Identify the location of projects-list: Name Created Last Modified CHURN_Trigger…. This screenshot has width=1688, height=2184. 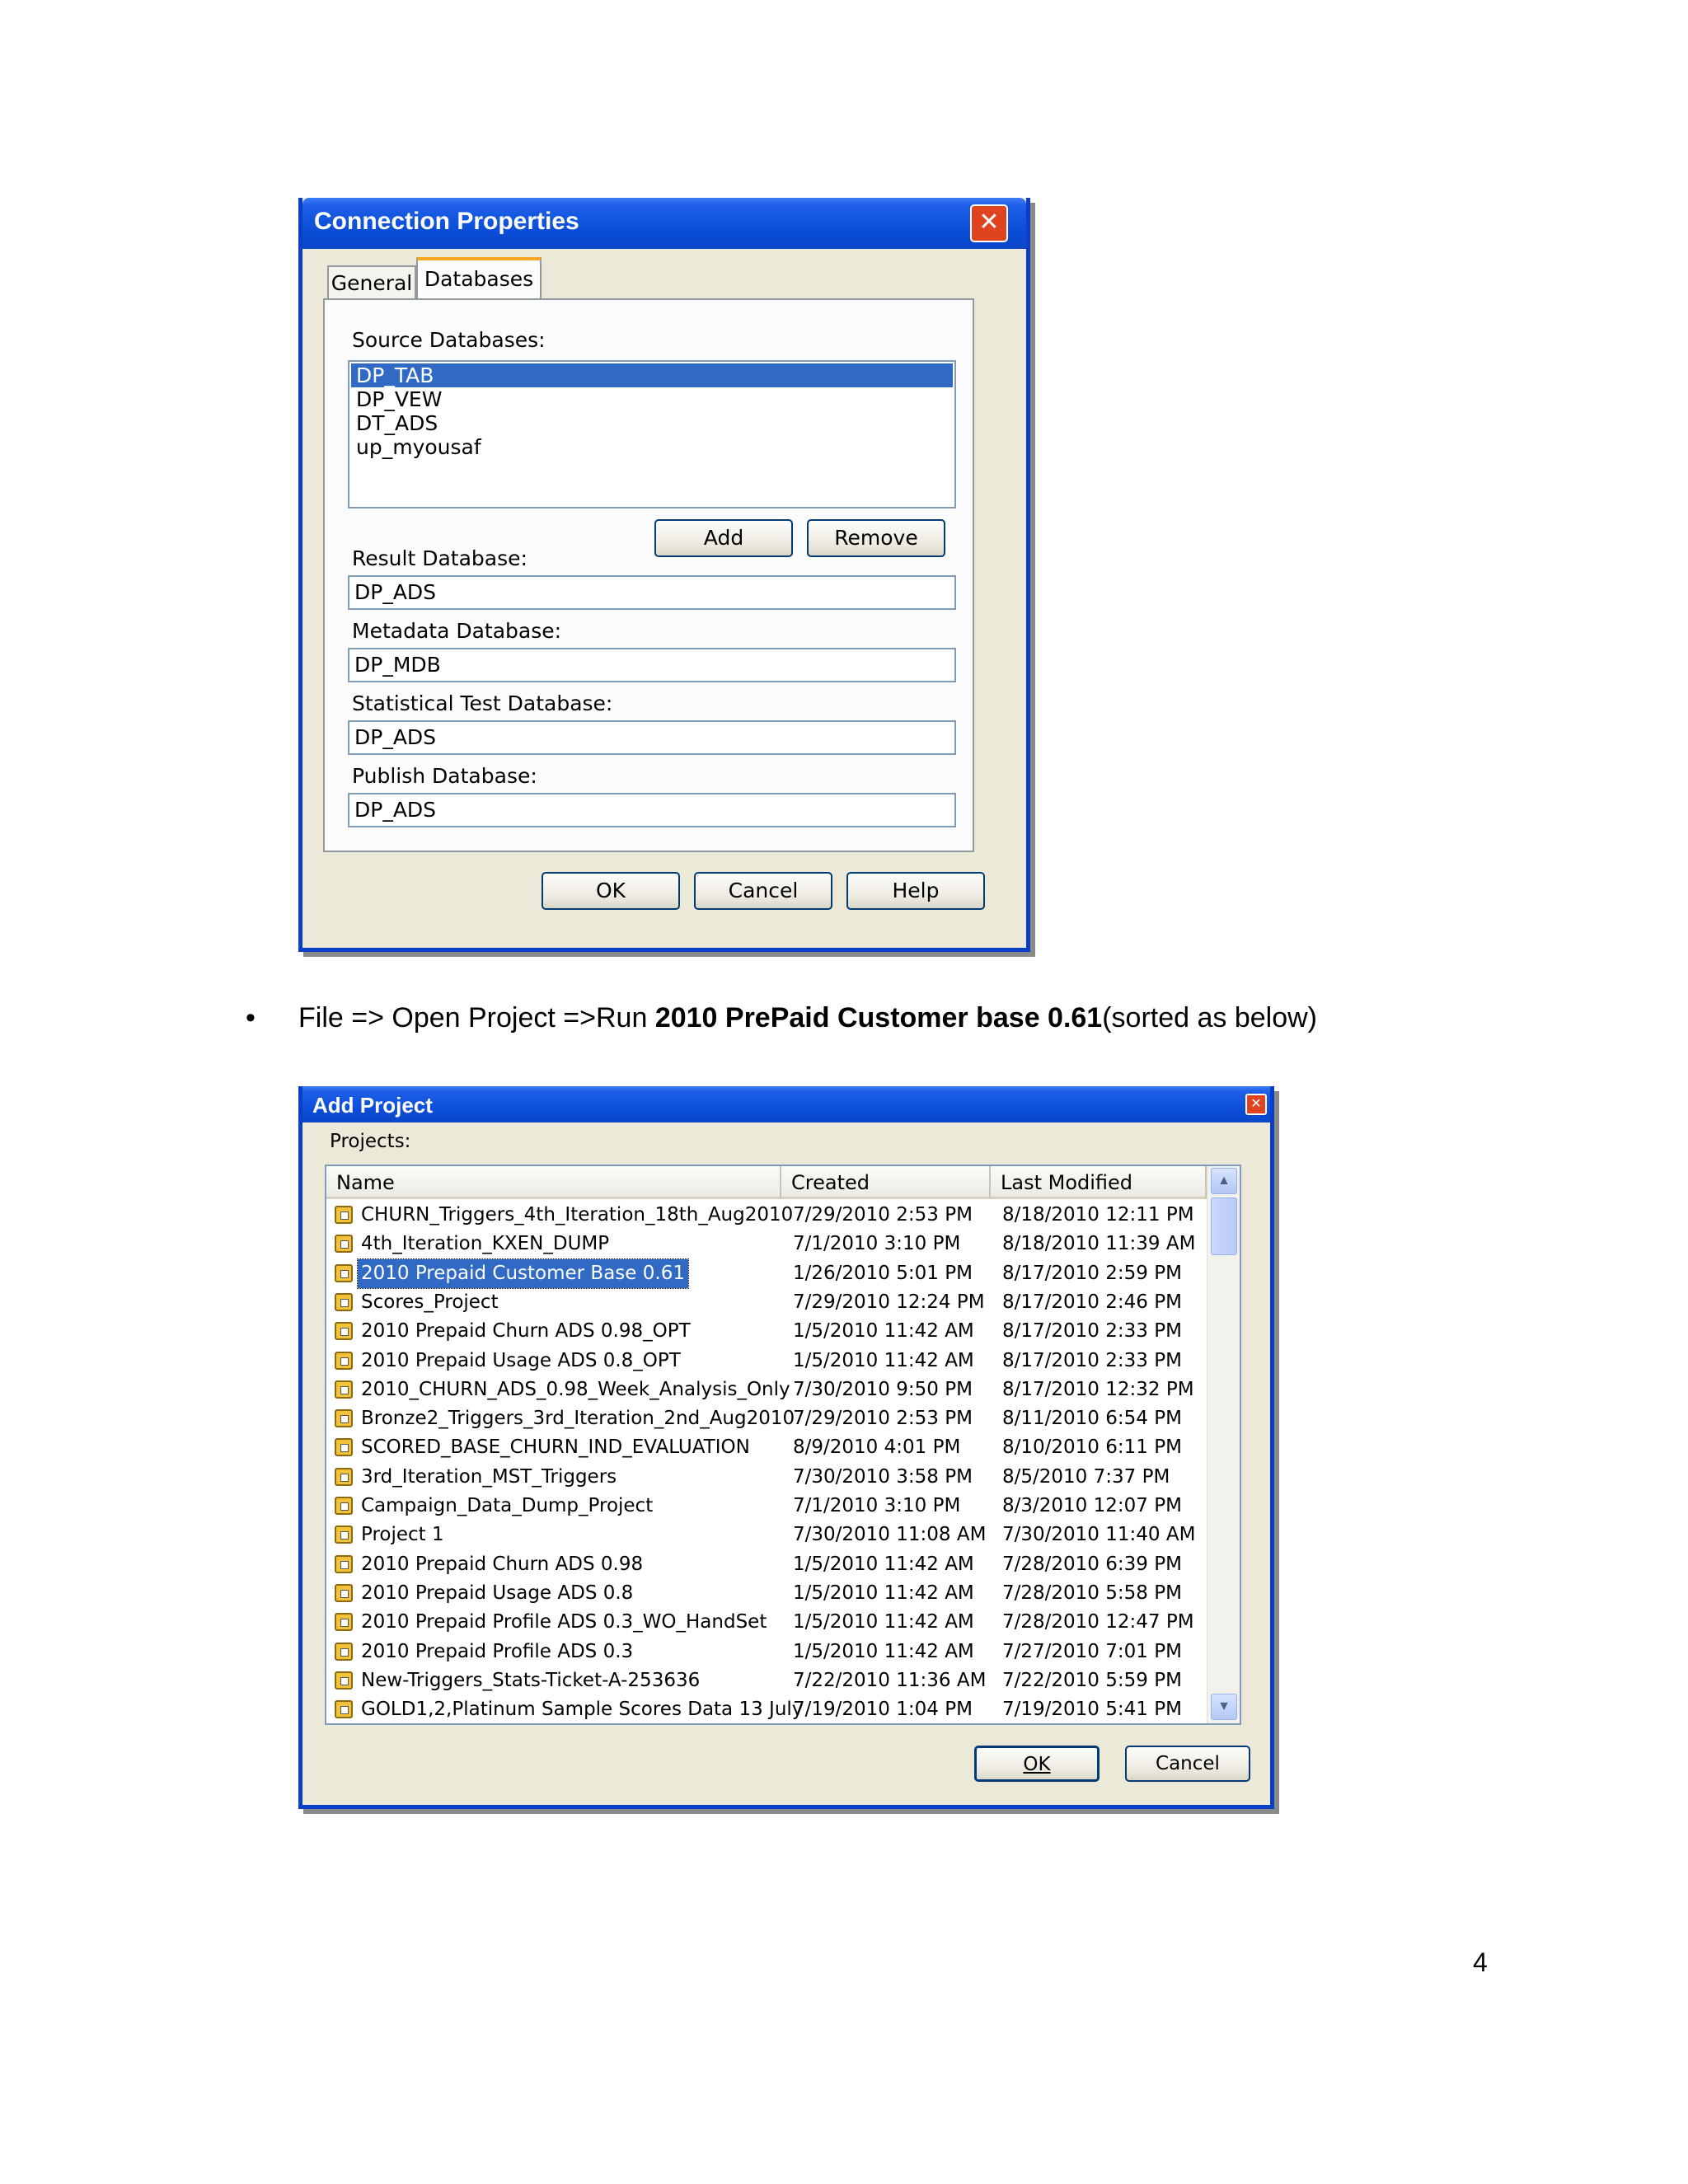
(783, 1445).